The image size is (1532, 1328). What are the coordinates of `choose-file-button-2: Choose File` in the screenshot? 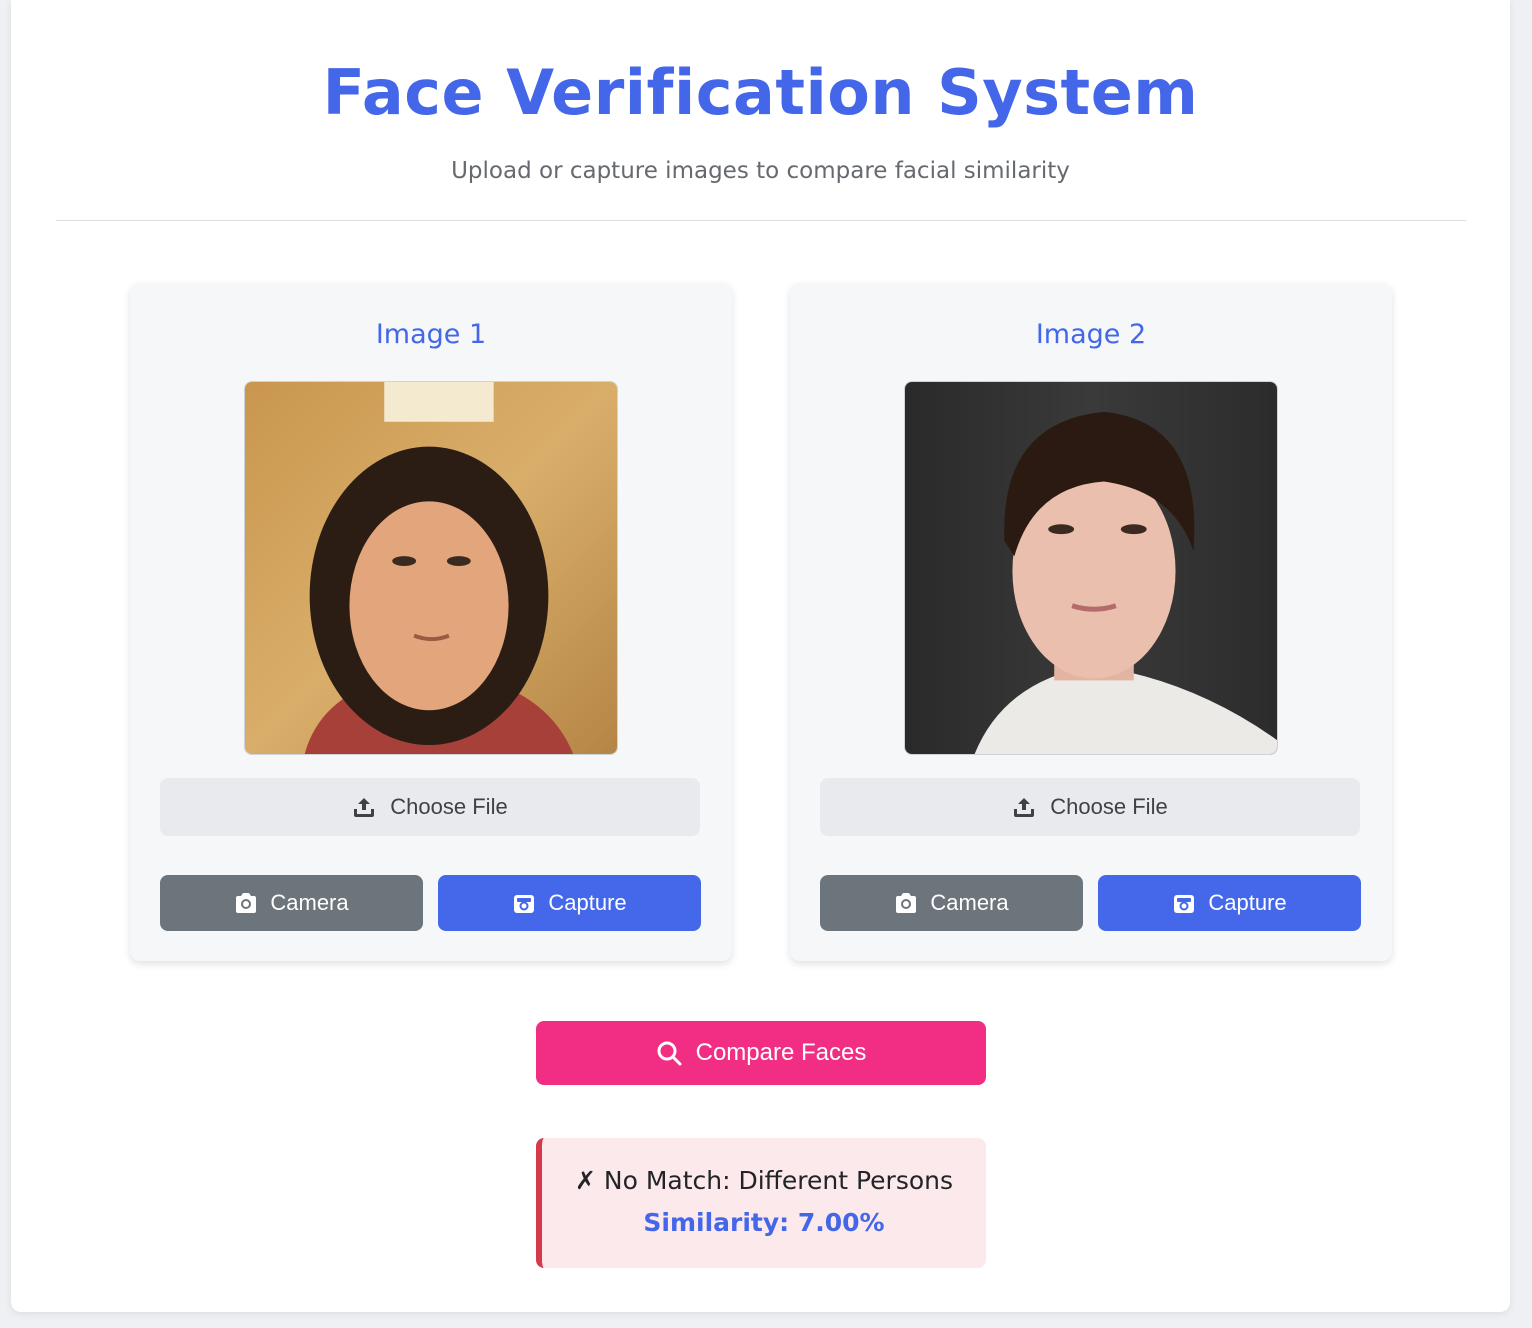 It's located at (1090, 807).